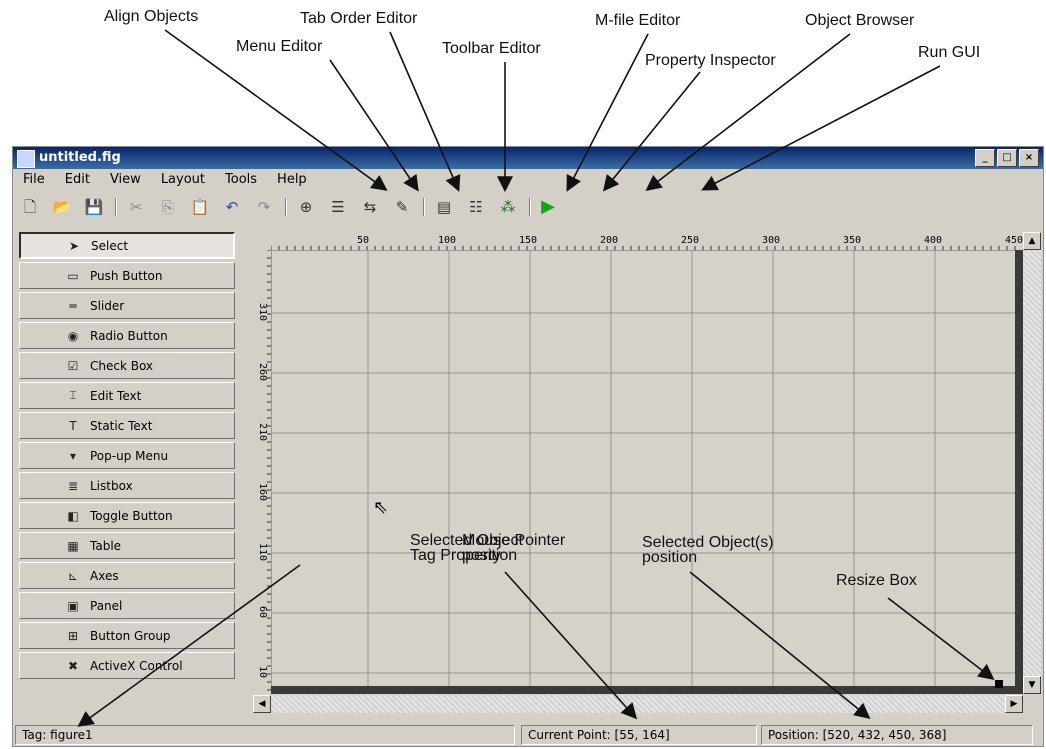  Describe the element at coordinates (1032, 241) in the screenshot. I see `scroll-up-button: ▲` at that location.